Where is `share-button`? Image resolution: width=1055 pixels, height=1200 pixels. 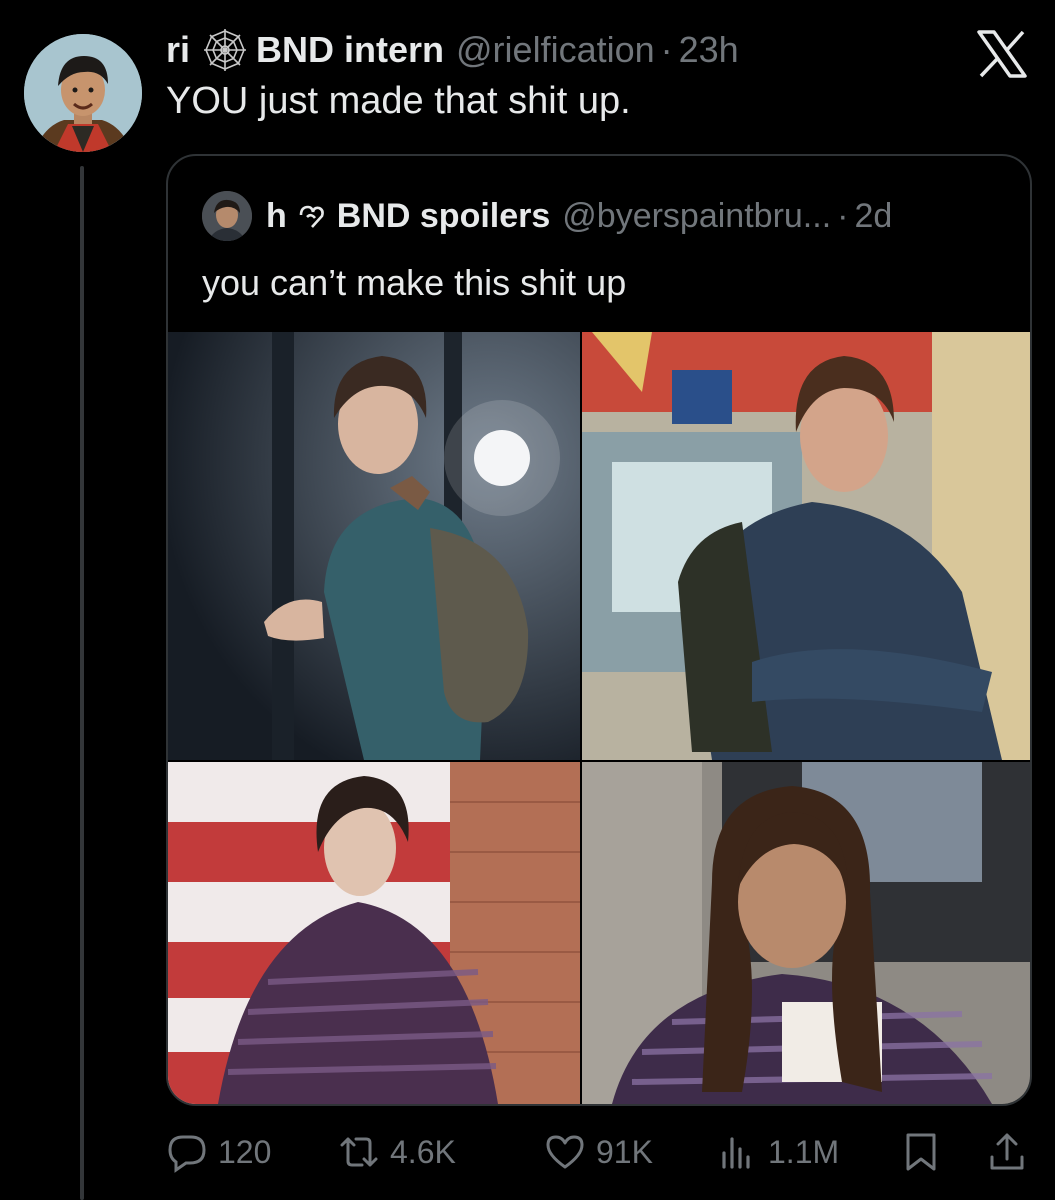
share-button is located at coordinates (1007, 1152).